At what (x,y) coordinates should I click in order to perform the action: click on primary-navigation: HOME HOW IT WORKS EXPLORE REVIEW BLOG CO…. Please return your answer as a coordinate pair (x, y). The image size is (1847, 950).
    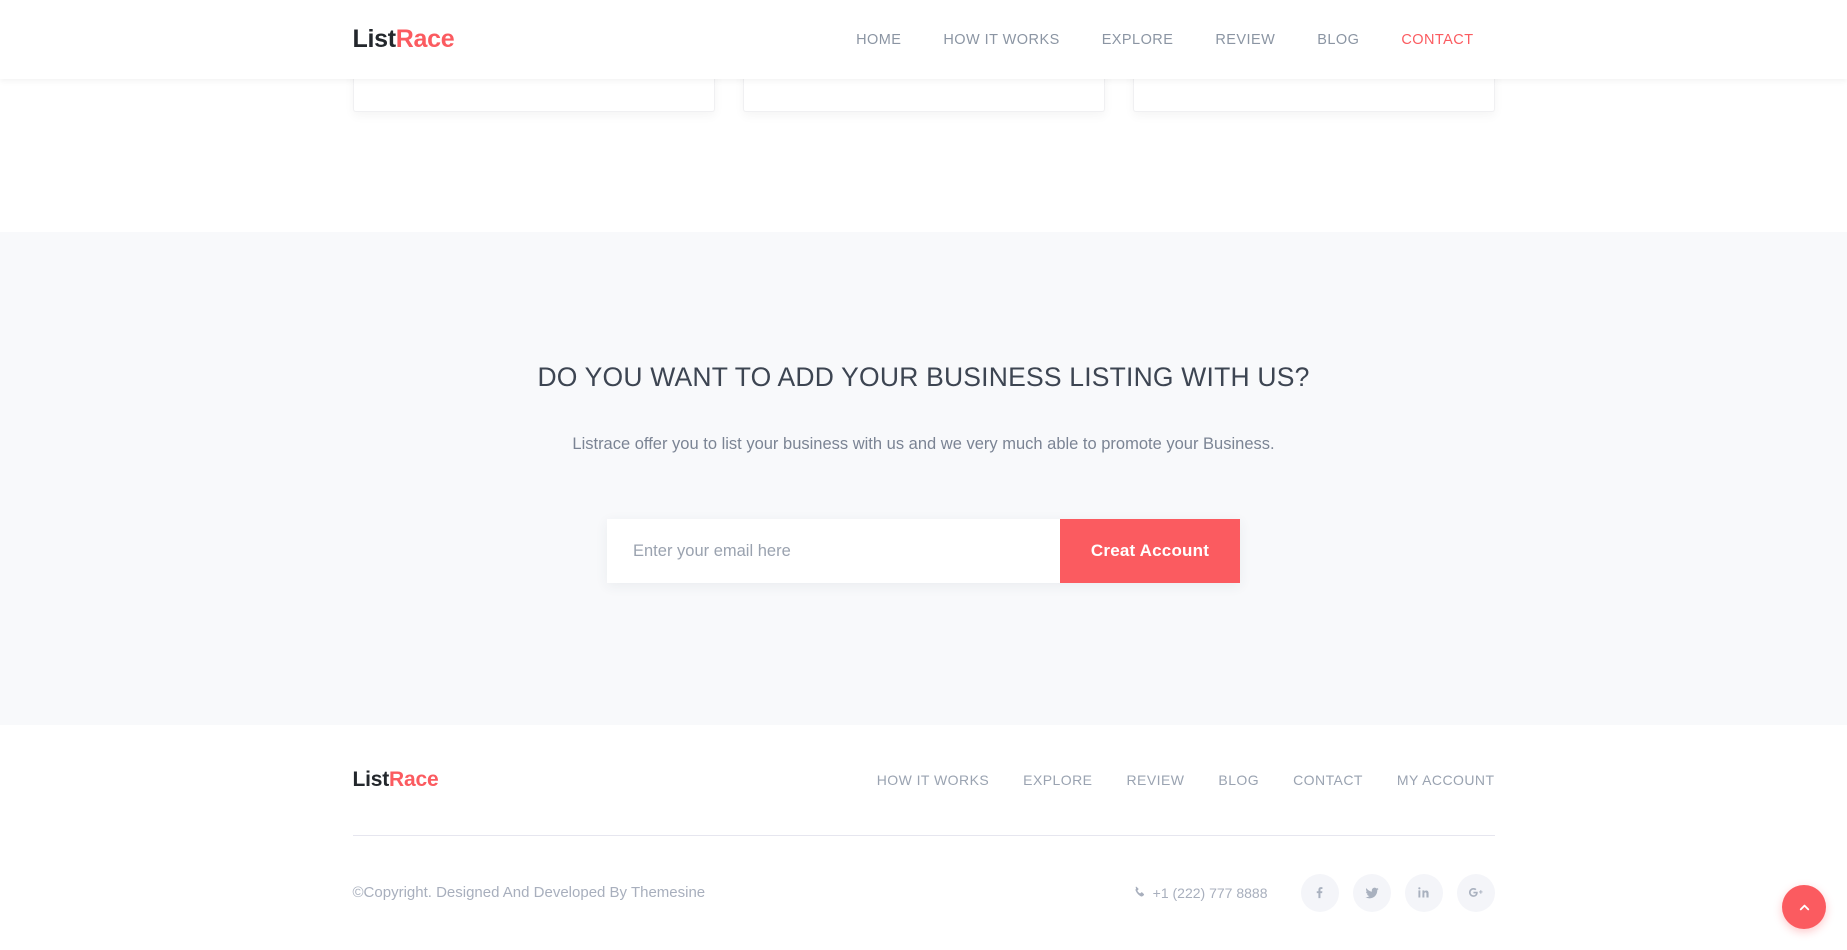
    Looking at the image, I should click on (1164, 40).